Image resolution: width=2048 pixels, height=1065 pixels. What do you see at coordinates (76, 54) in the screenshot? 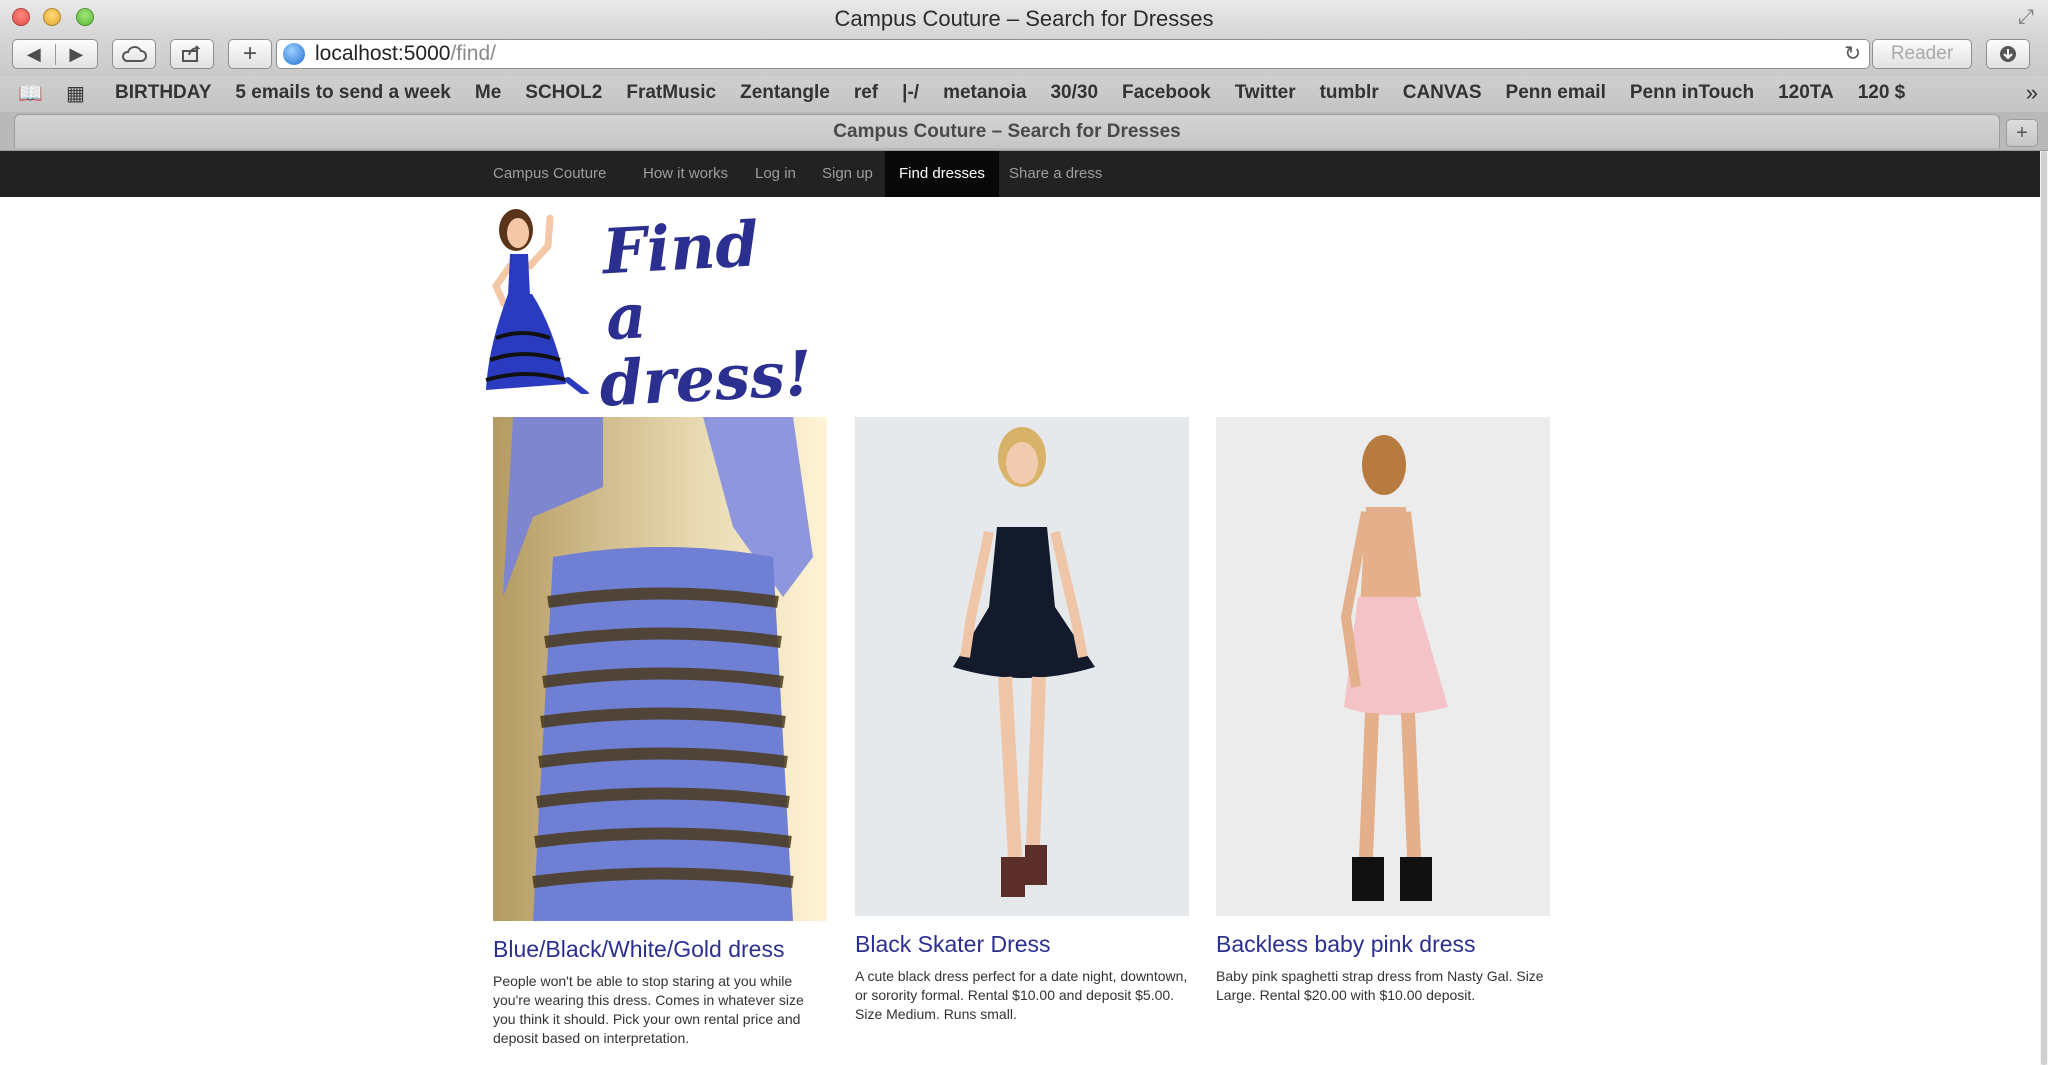
I see `forward-button: ▶` at bounding box center [76, 54].